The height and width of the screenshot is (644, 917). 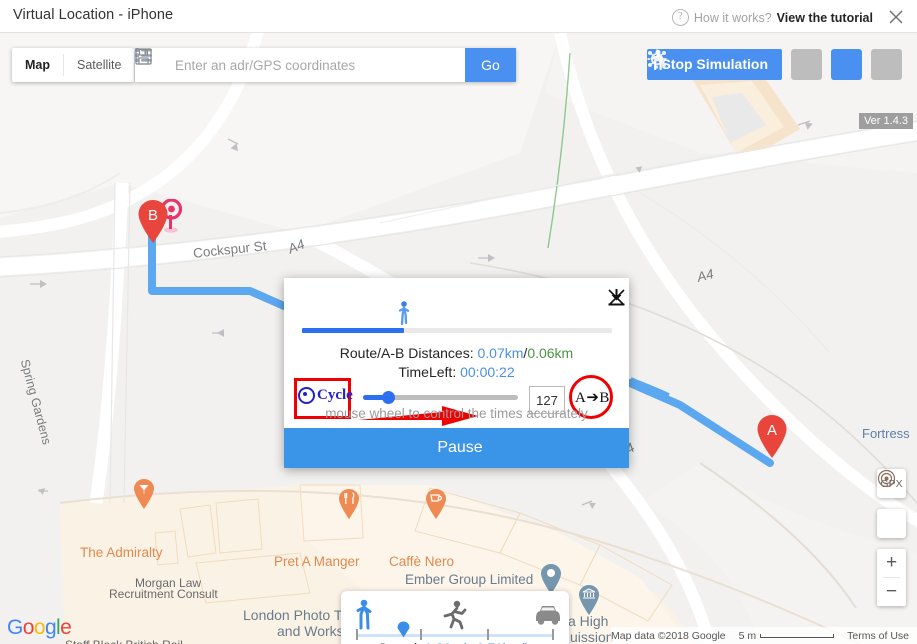 What do you see at coordinates (306, 395) in the screenshot?
I see `radio-icon` at bounding box center [306, 395].